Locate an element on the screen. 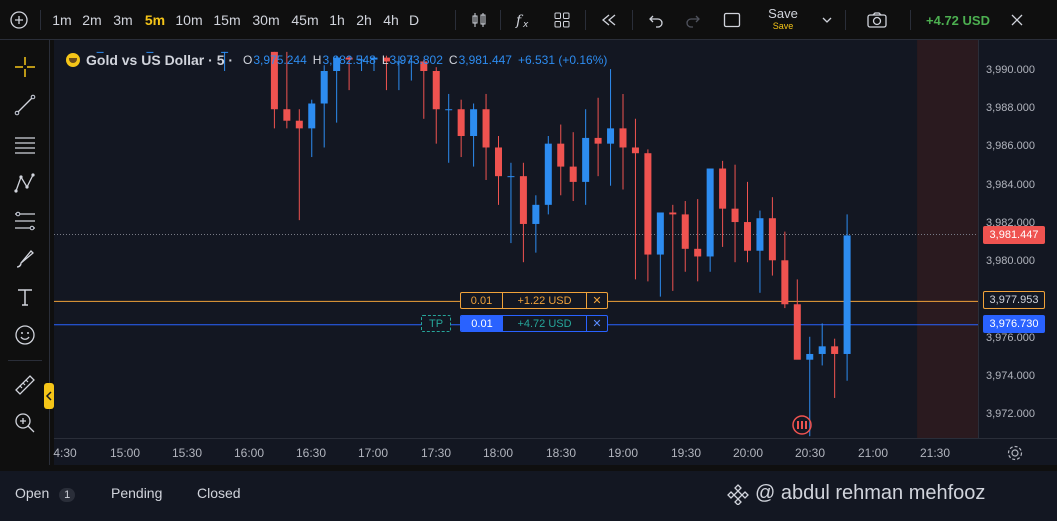  collapse-toolbar-handle is located at coordinates (49, 396).